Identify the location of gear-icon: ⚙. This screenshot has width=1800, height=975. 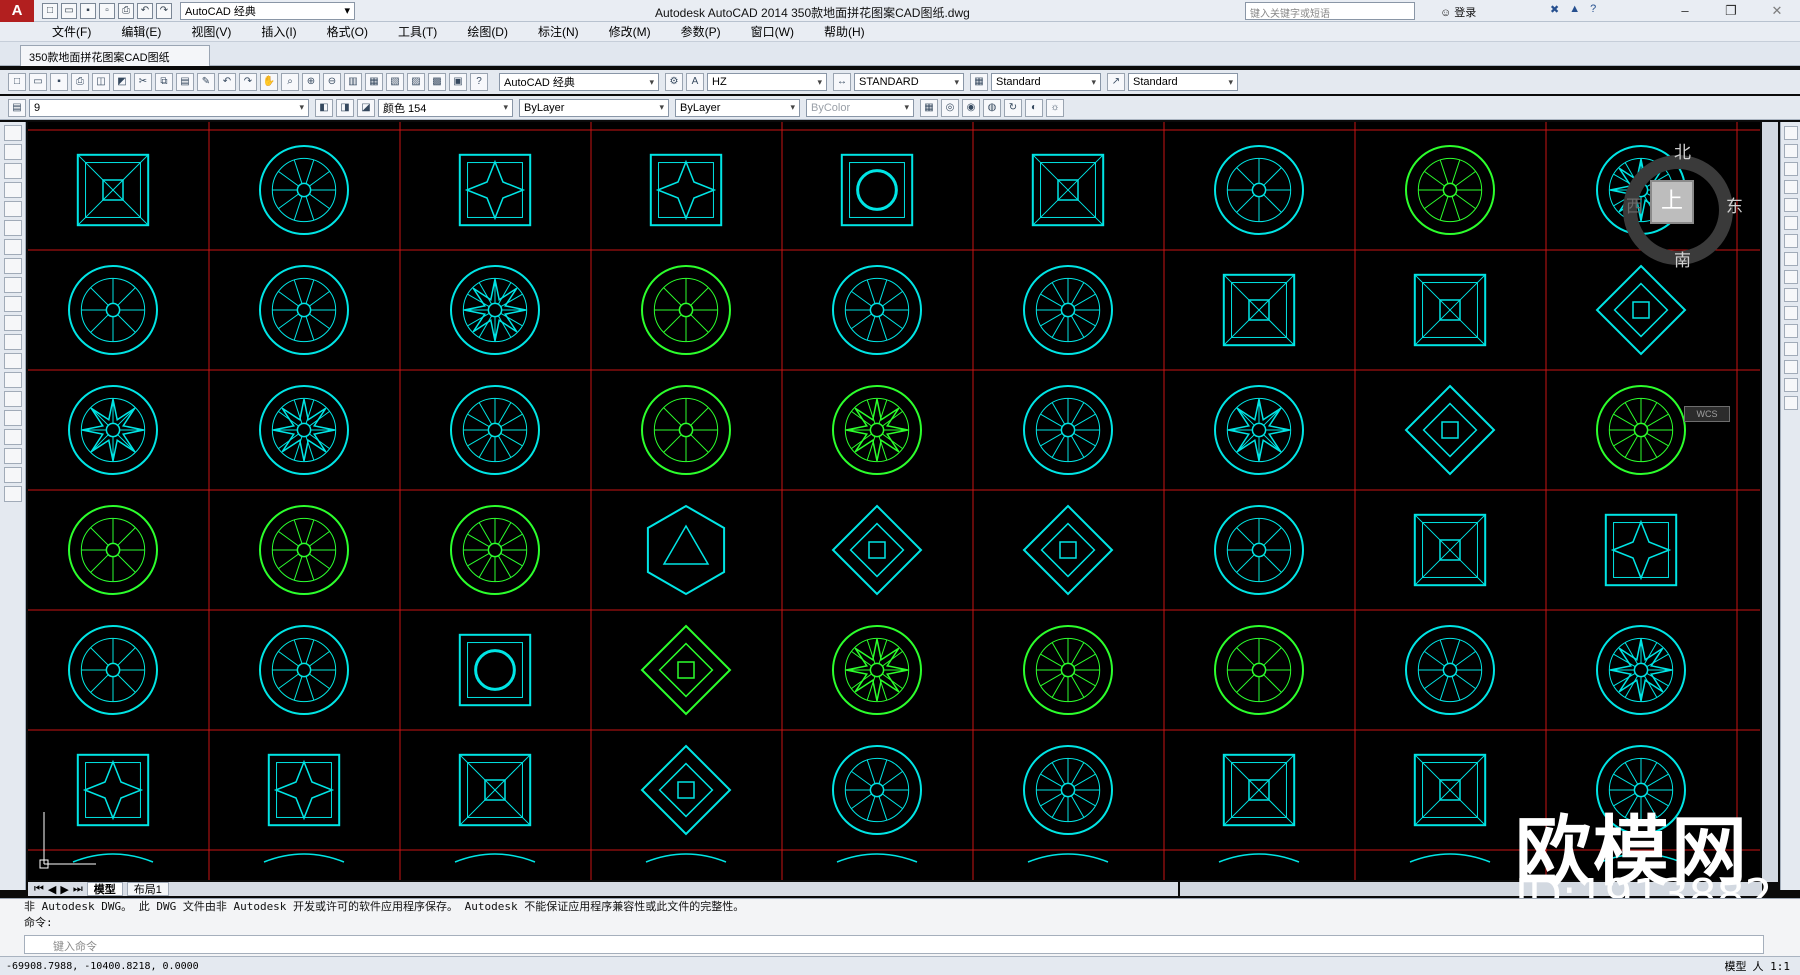
(674, 82).